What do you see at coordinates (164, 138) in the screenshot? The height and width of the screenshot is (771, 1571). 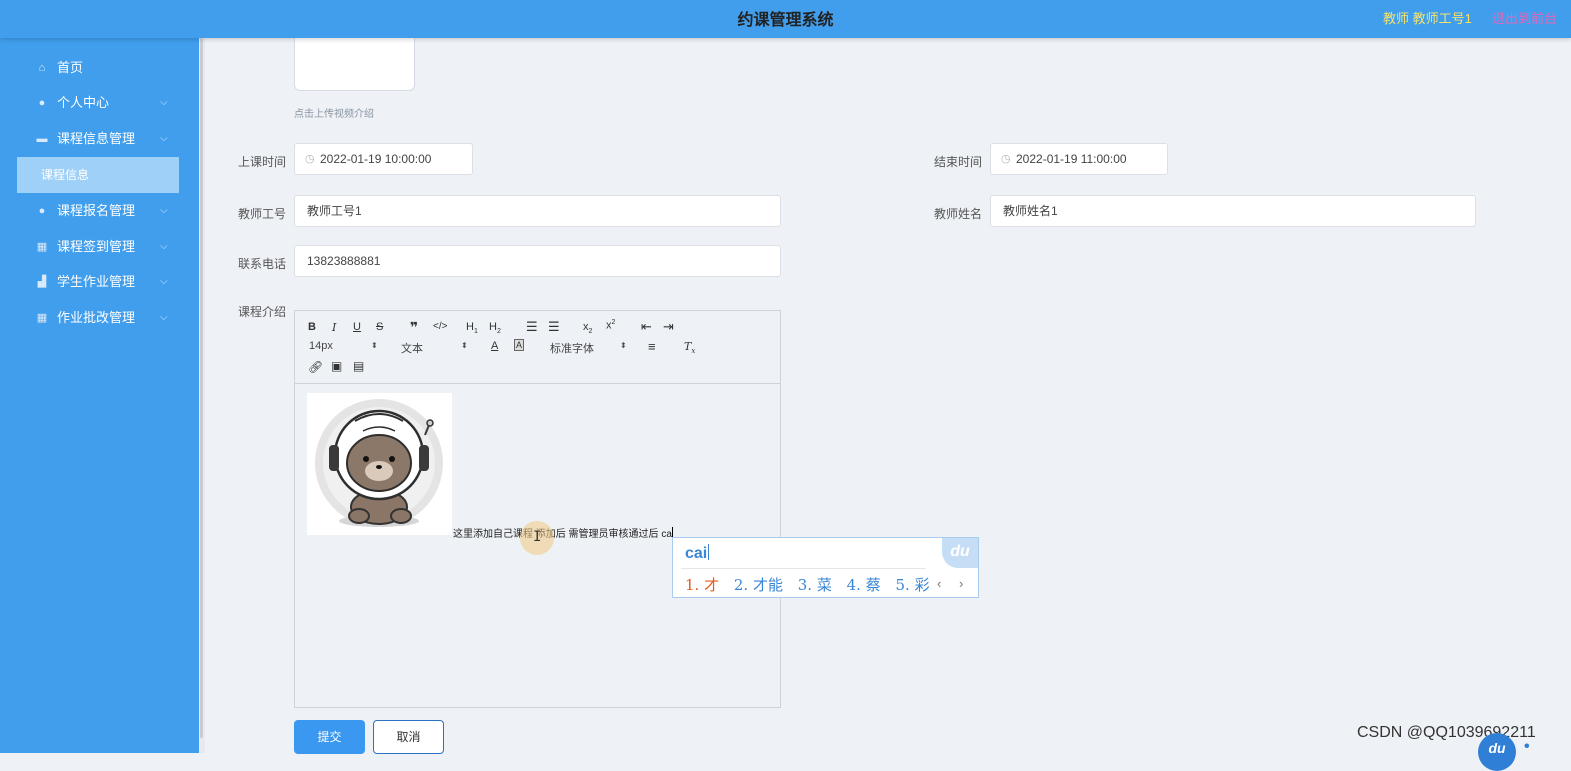 I see `chevron-up-icon: ⌵` at bounding box center [164, 138].